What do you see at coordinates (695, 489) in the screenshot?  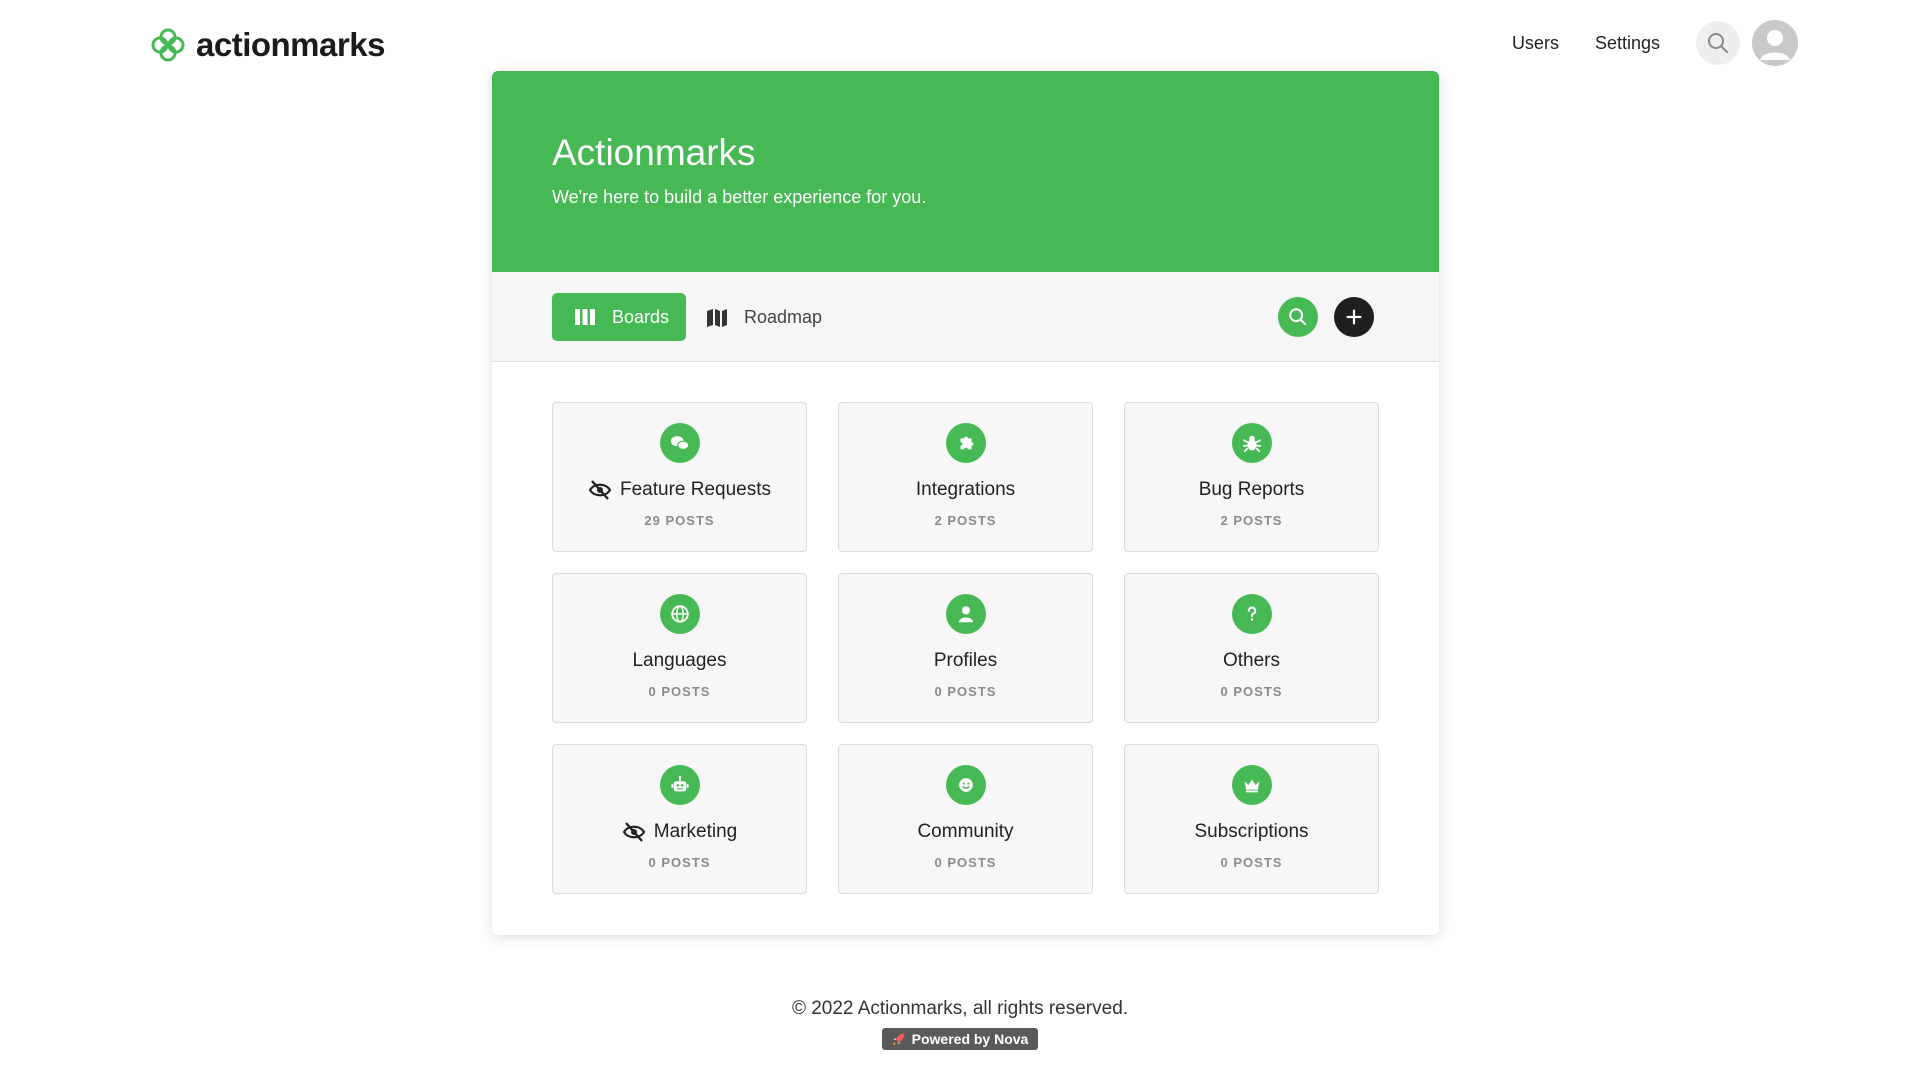 I see `board-name-text: Feature Requests` at bounding box center [695, 489].